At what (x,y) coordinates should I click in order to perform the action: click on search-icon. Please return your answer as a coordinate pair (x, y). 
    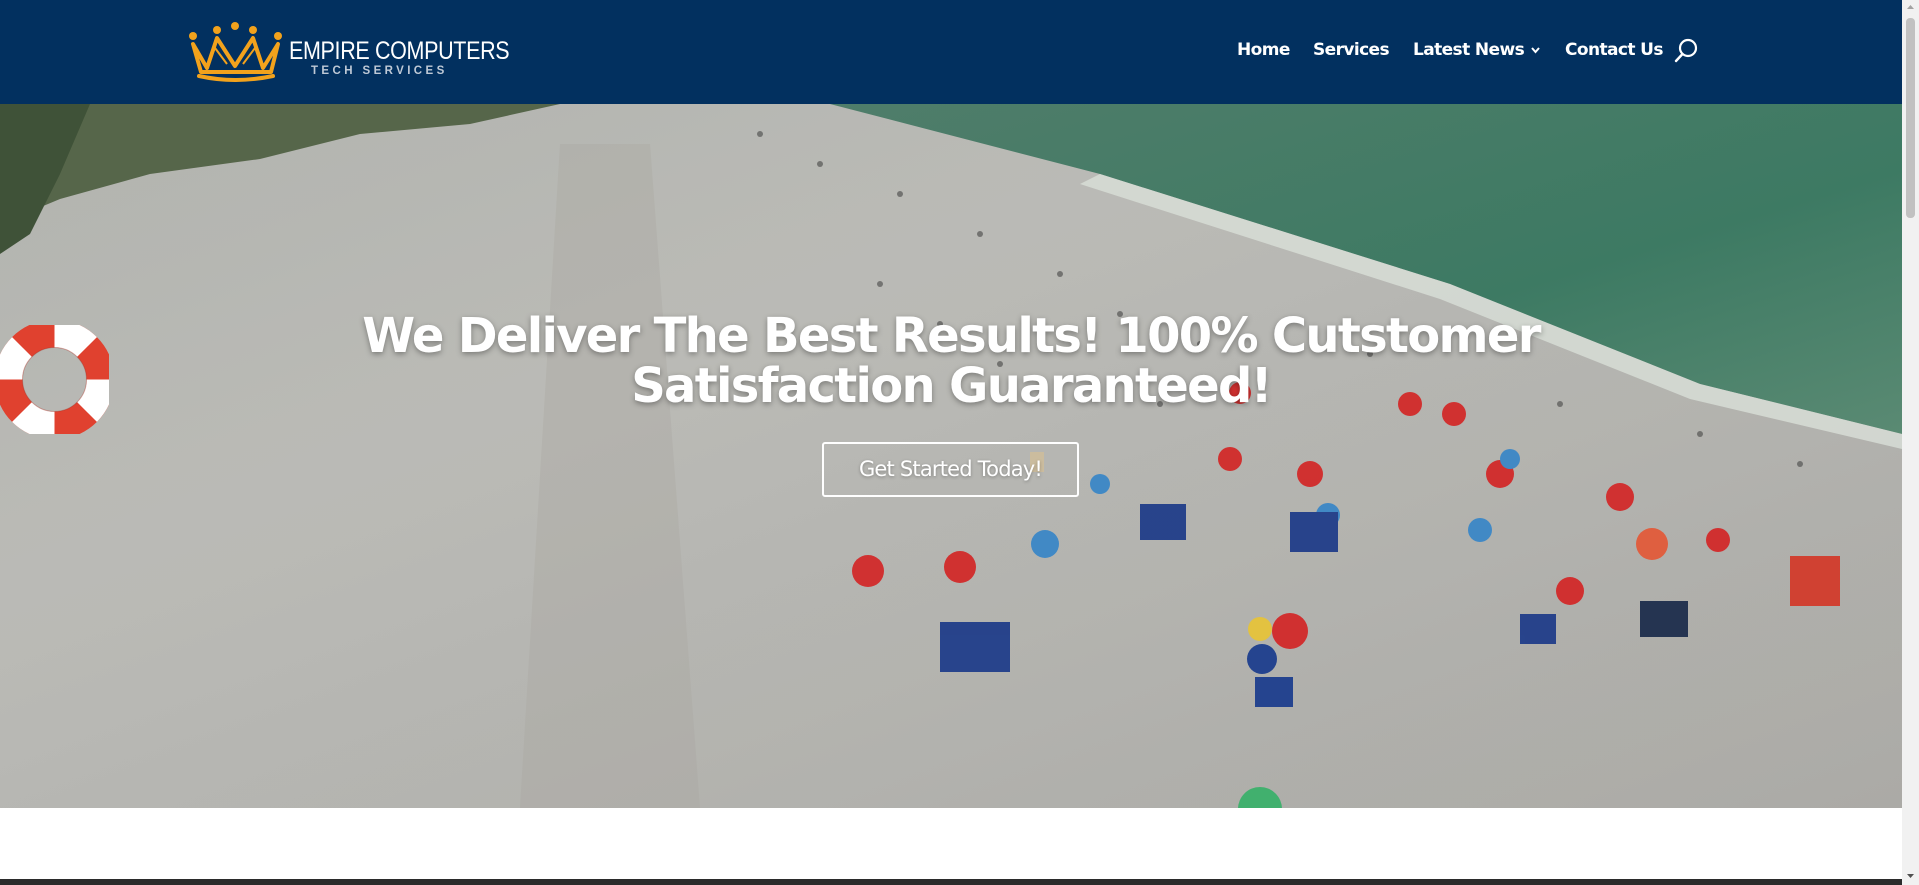
    Looking at the image, I should click on (1686, 51).